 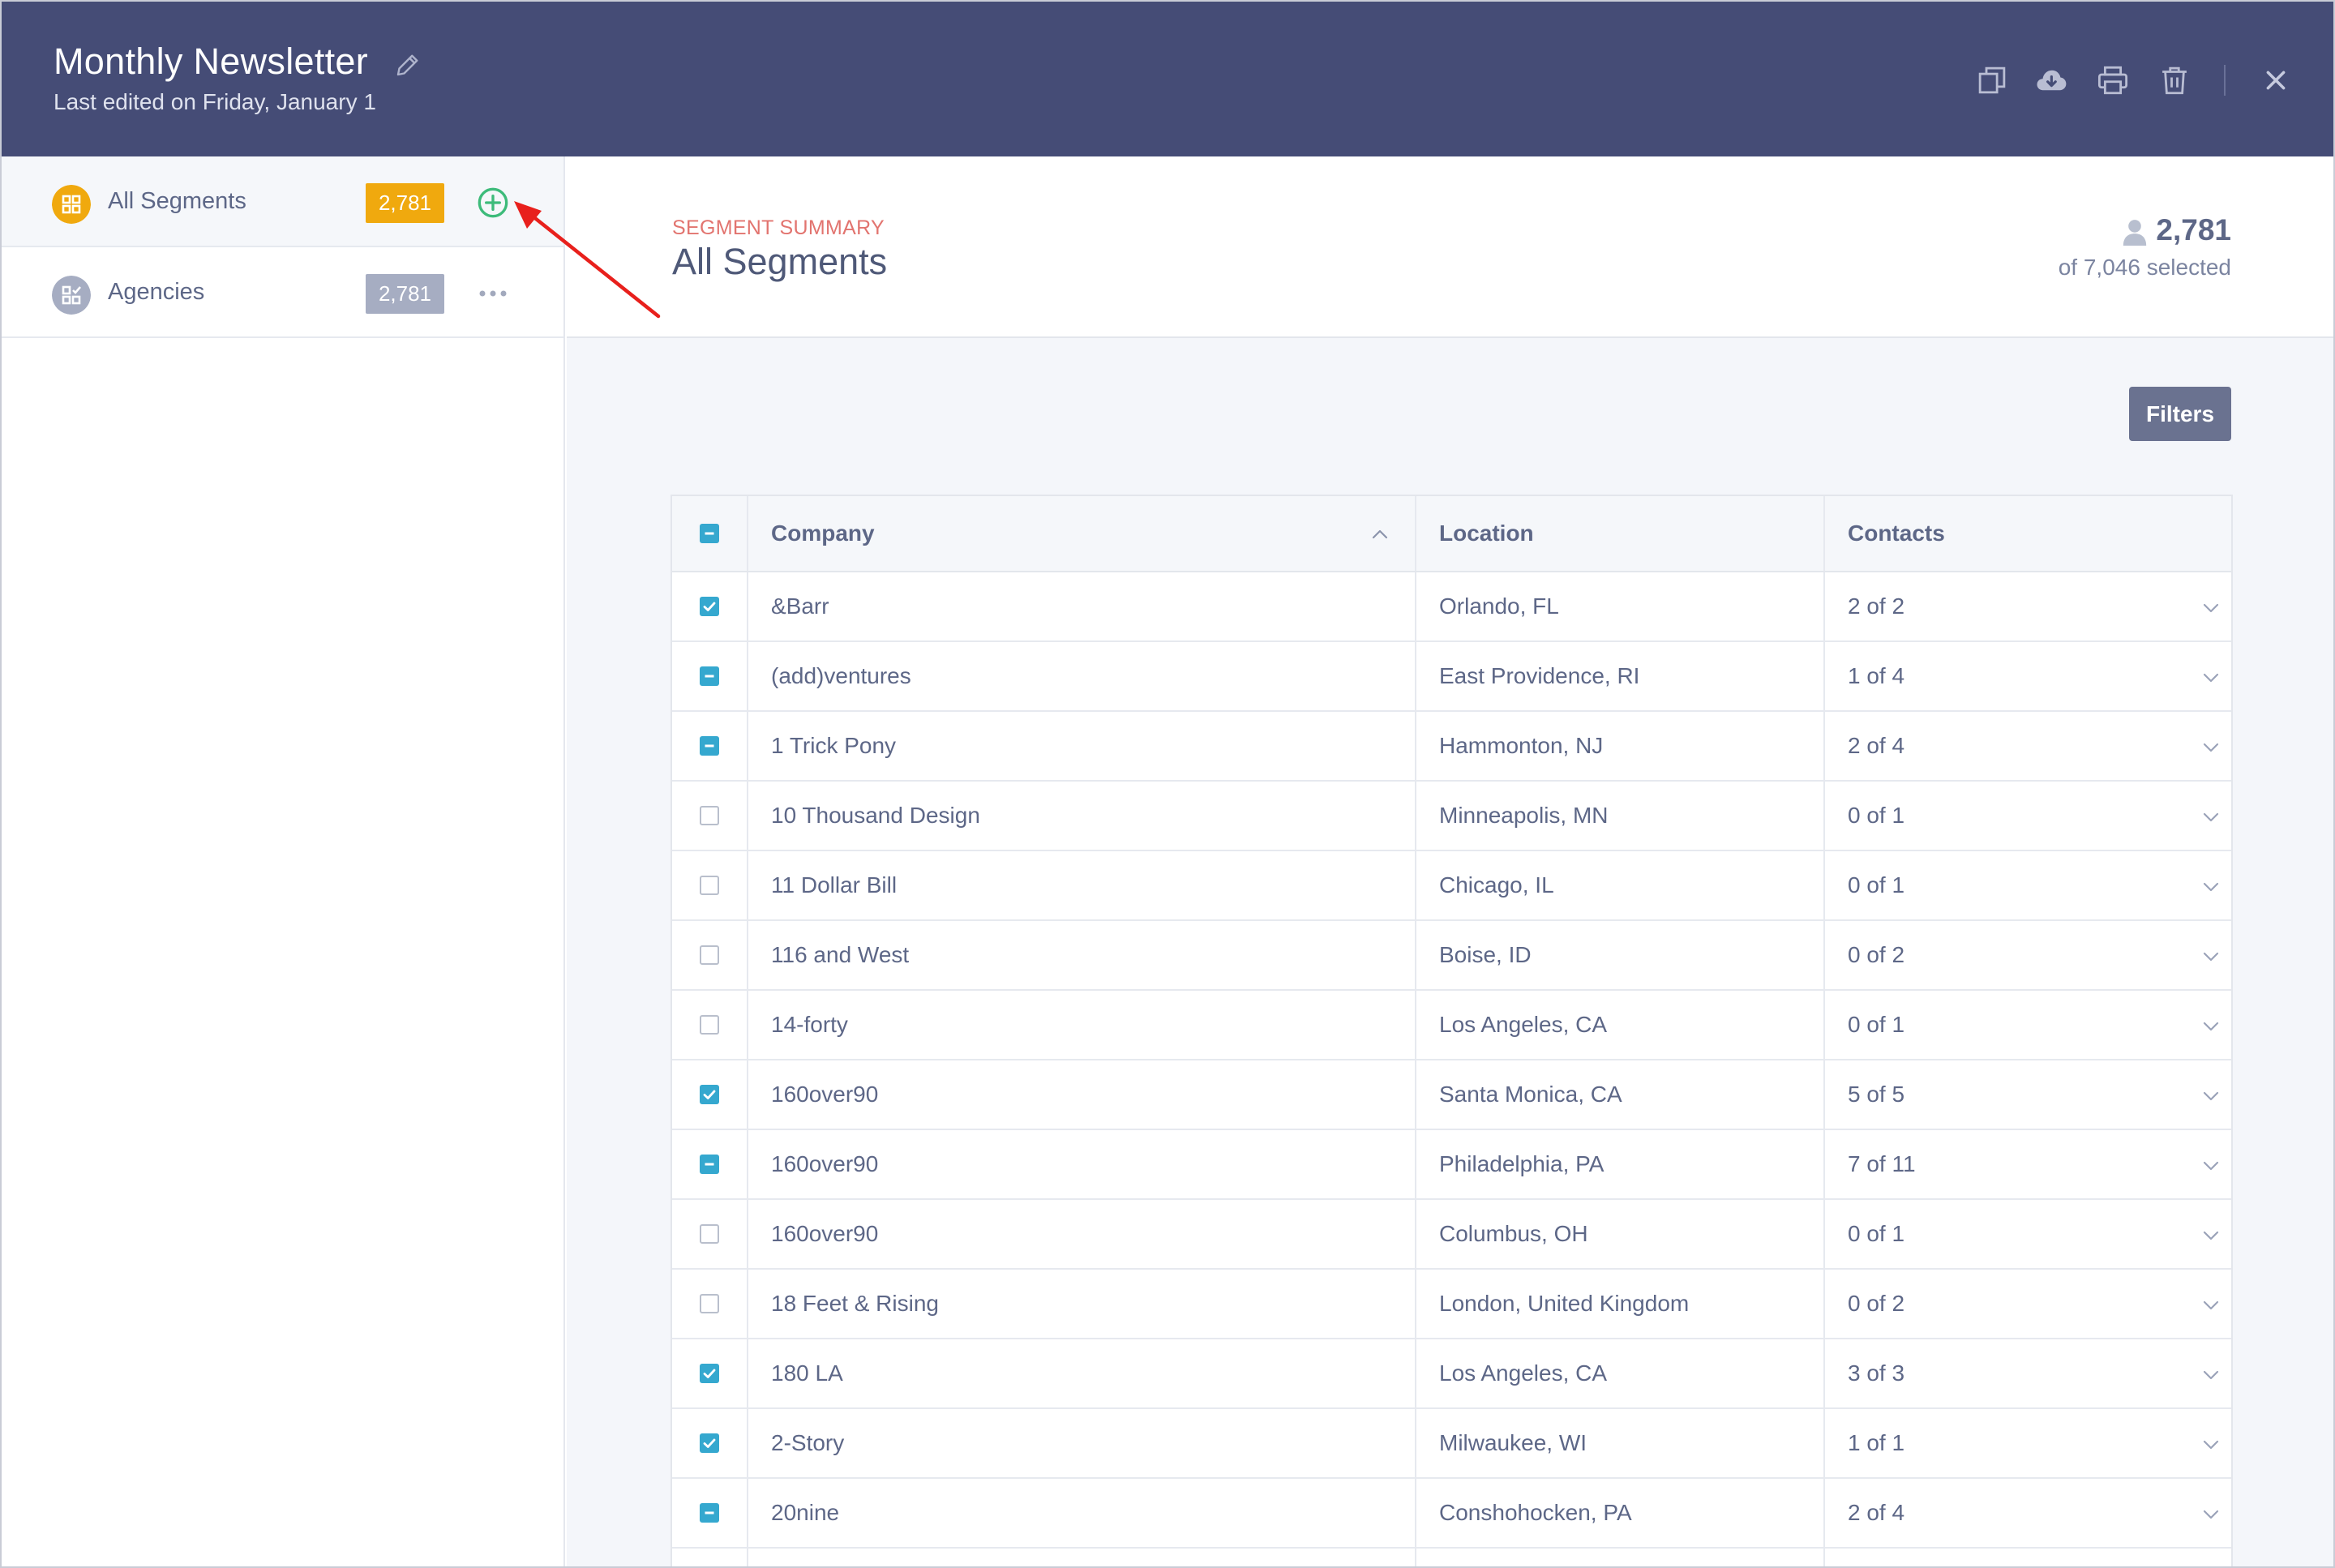 I want to click on segment-count-badge: 2,781, so click(x=405, y=203).